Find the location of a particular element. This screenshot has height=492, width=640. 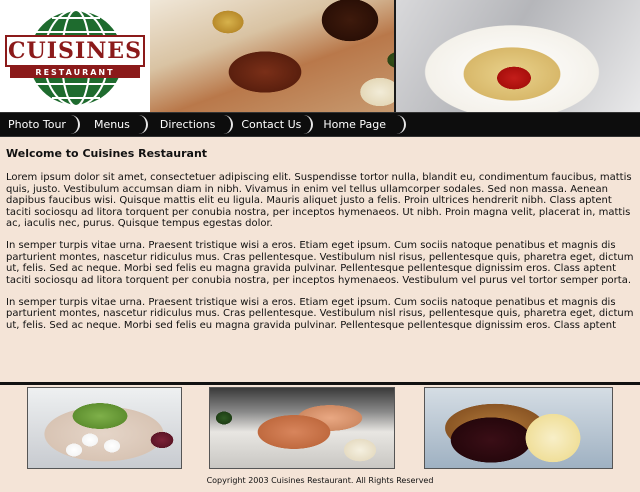

nav-label: Directions is located at coordinates (187, 124).